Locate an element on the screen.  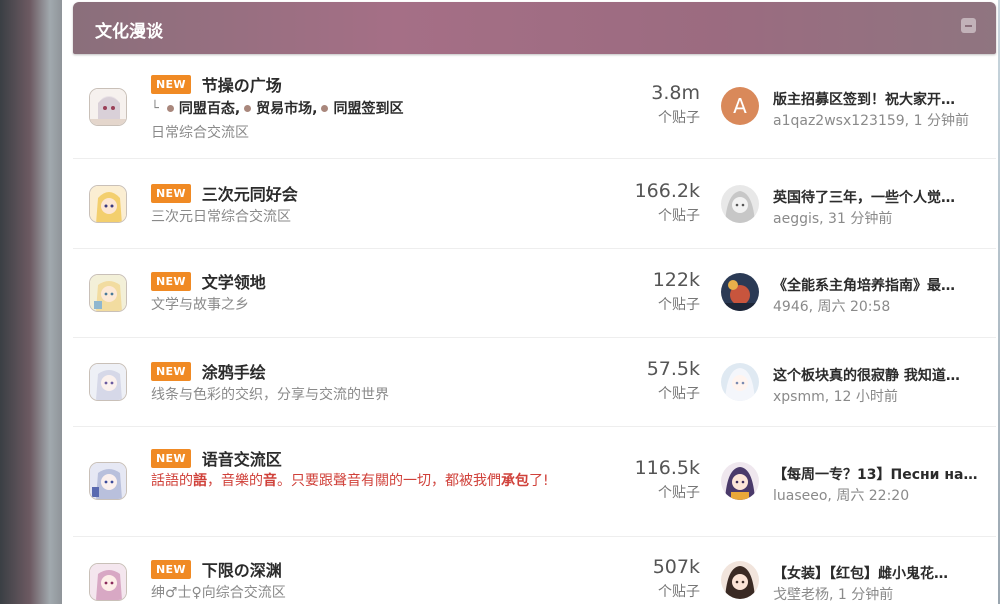
description-emphasis: 承包 is located at coordinates (515, 481).